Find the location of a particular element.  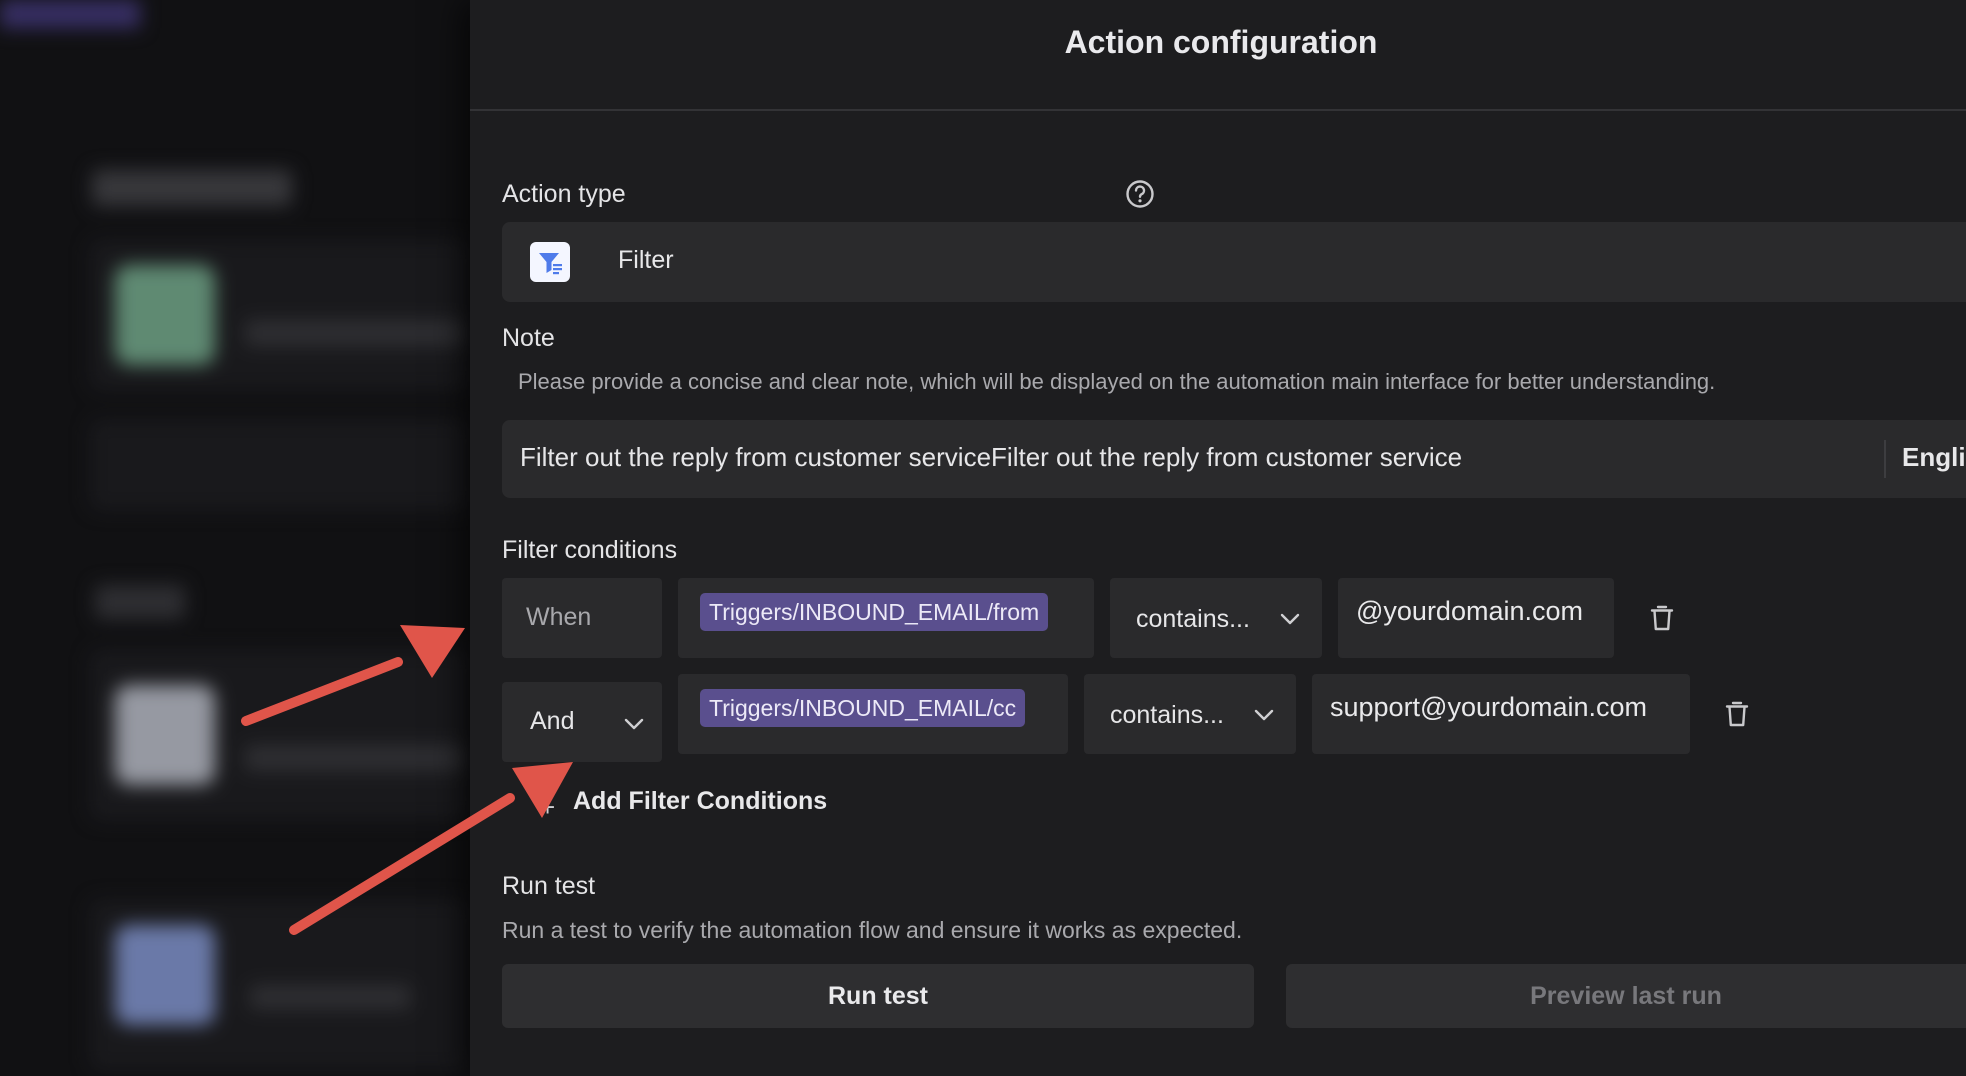

note-label: Note is located at coordinates (528, 338).